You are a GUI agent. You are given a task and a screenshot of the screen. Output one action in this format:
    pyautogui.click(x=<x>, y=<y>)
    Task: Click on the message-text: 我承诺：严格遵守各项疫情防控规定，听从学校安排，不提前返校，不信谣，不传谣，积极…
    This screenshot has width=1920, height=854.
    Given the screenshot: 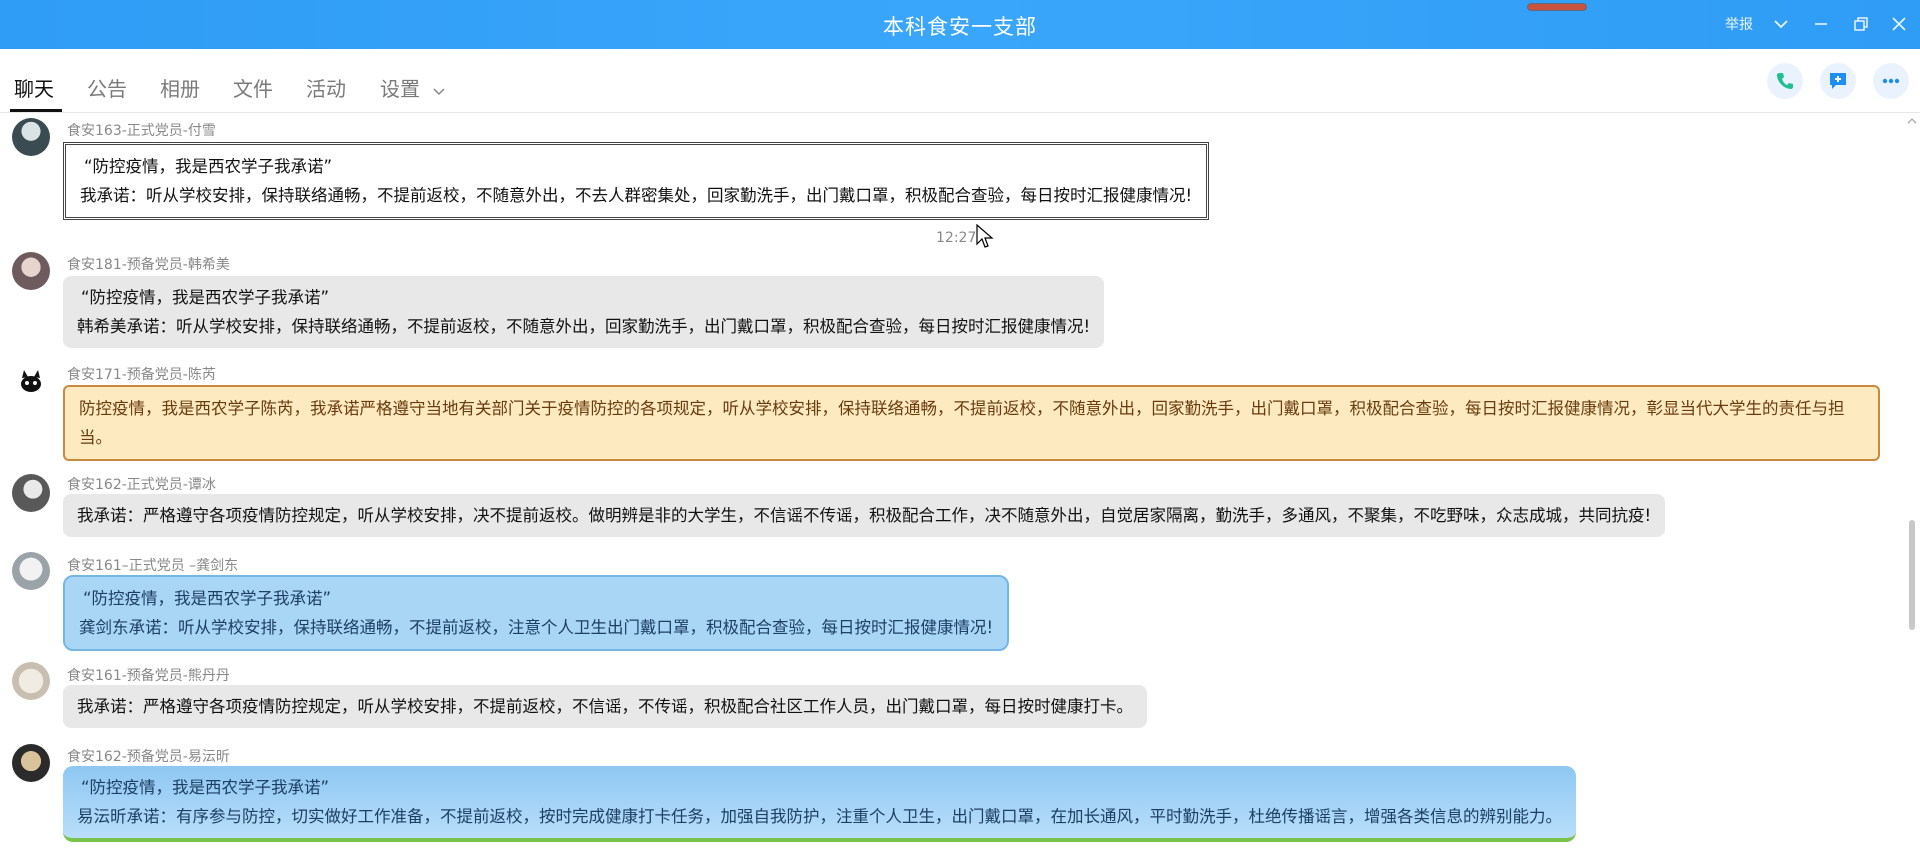 What is the action you would take?
    pyautogui.click(x=605, y=706)
    